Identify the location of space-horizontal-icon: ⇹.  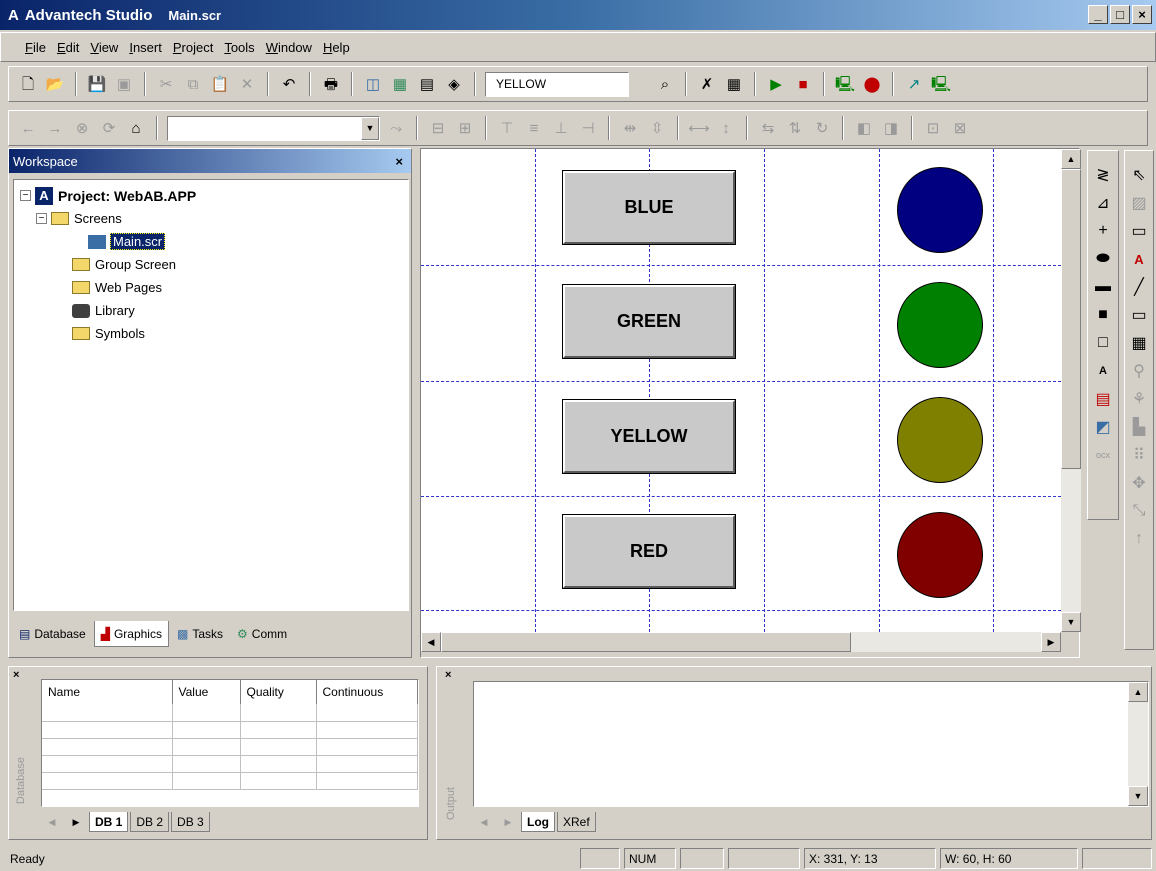
(630, 128).